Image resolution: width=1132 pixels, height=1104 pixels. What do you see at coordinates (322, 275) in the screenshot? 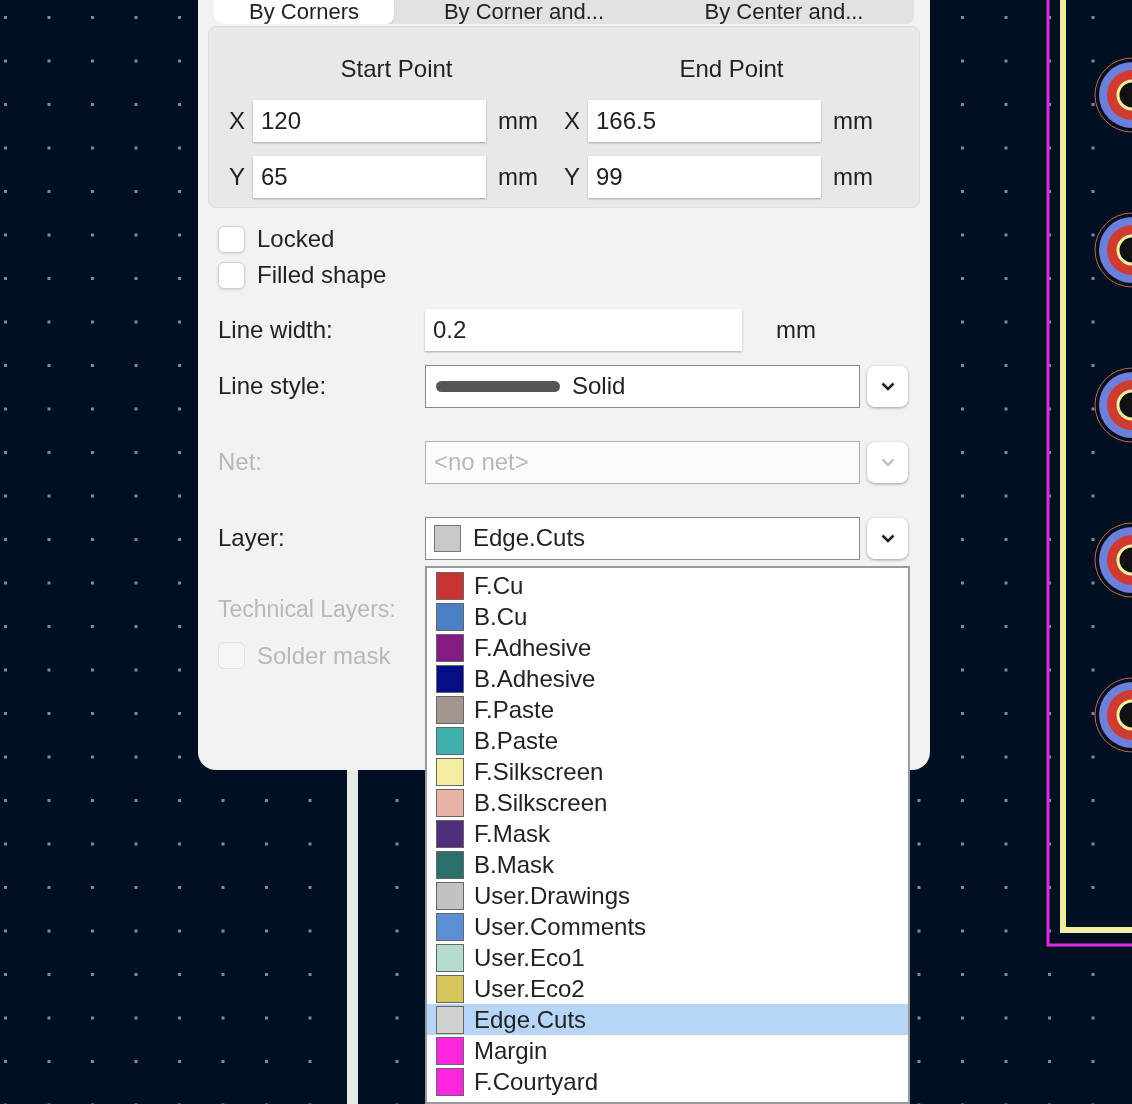
I see `checkbox-label: Filled shape` at bounding box center [322, 275].